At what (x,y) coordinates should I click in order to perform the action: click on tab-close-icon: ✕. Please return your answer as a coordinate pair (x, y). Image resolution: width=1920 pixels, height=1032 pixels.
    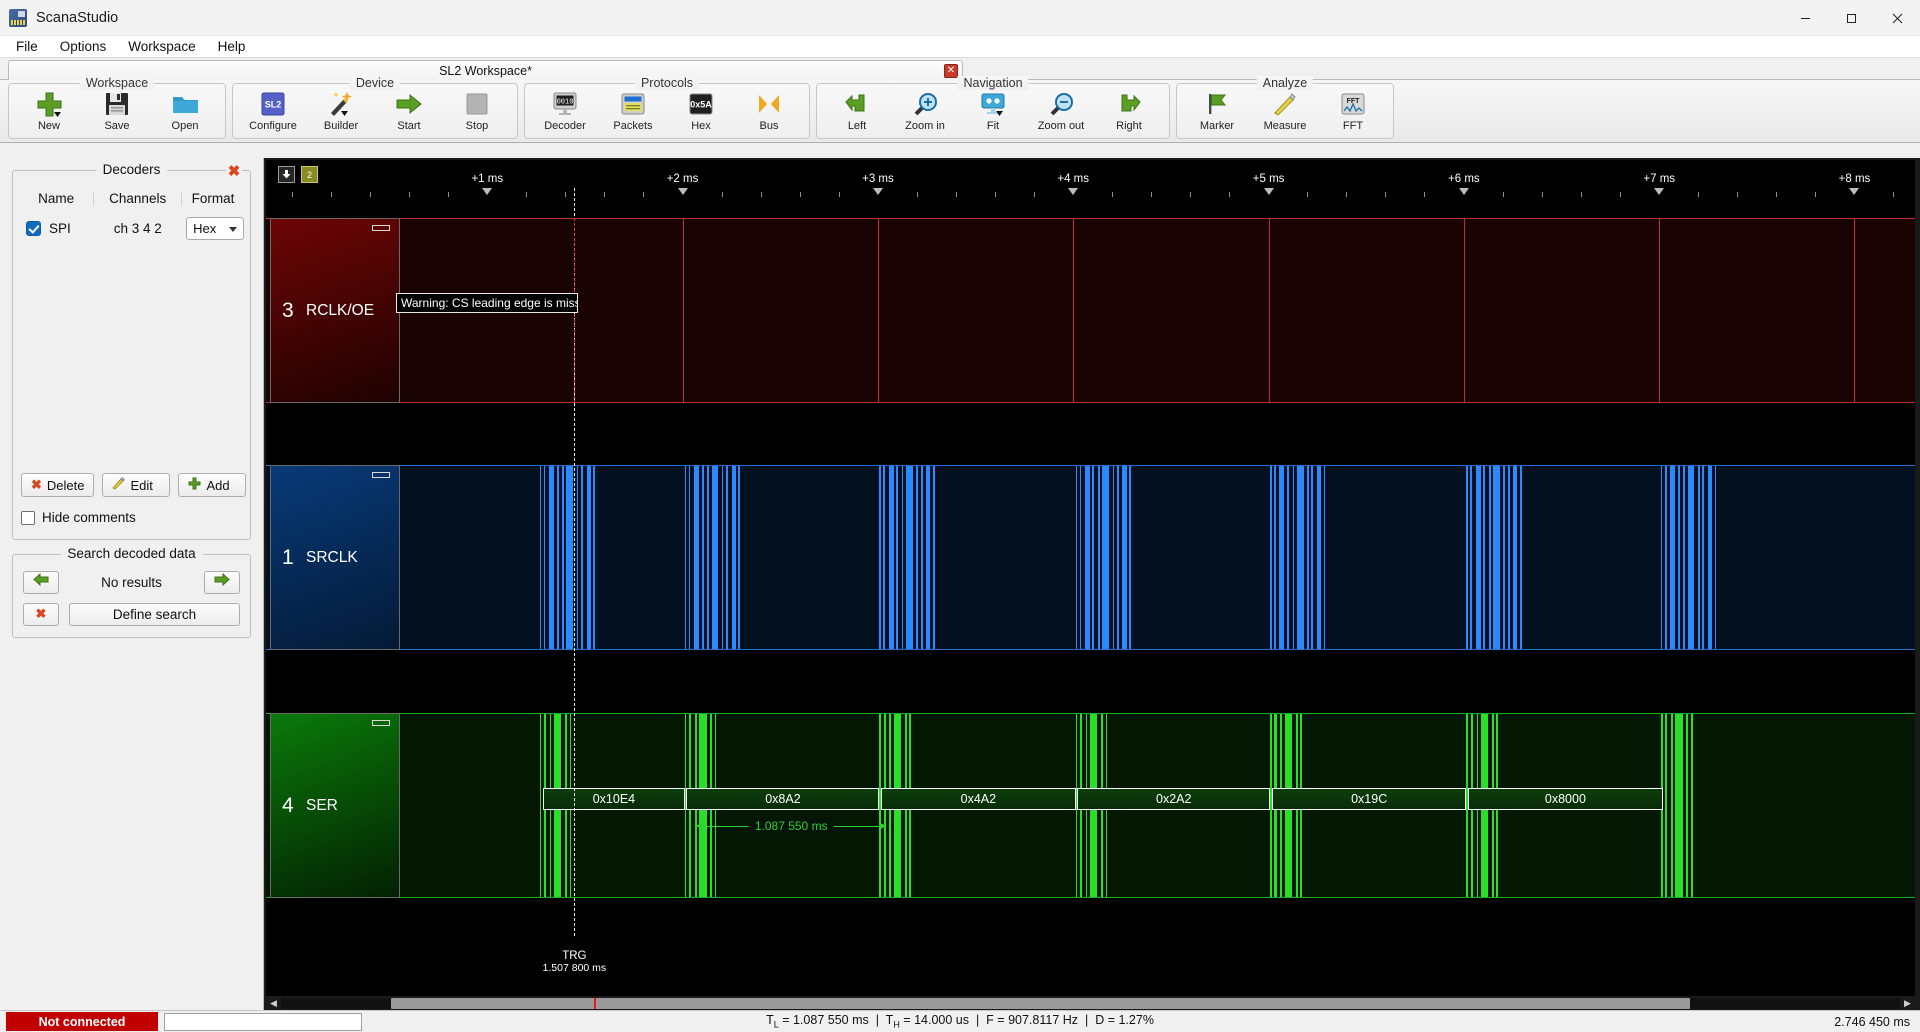
    Looking at the image, I should click on (951, 71).